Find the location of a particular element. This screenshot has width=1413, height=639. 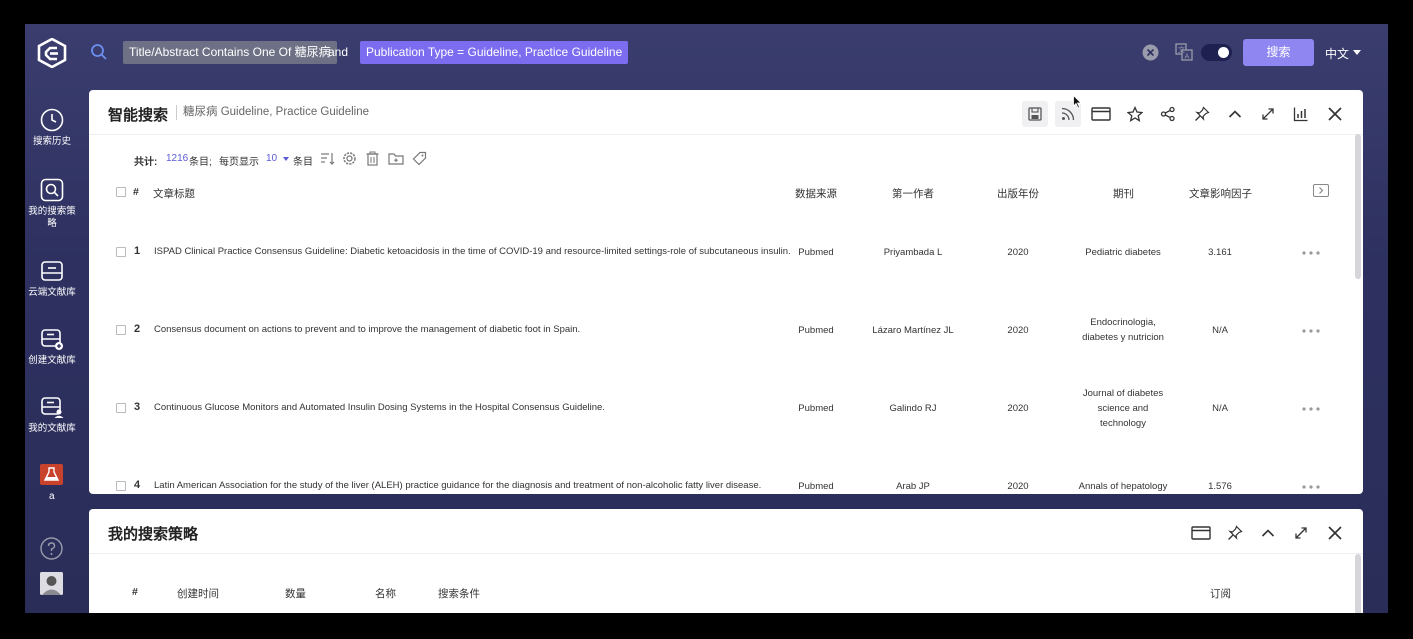

add-to-folder-icon is located at coordinates (396, 158).